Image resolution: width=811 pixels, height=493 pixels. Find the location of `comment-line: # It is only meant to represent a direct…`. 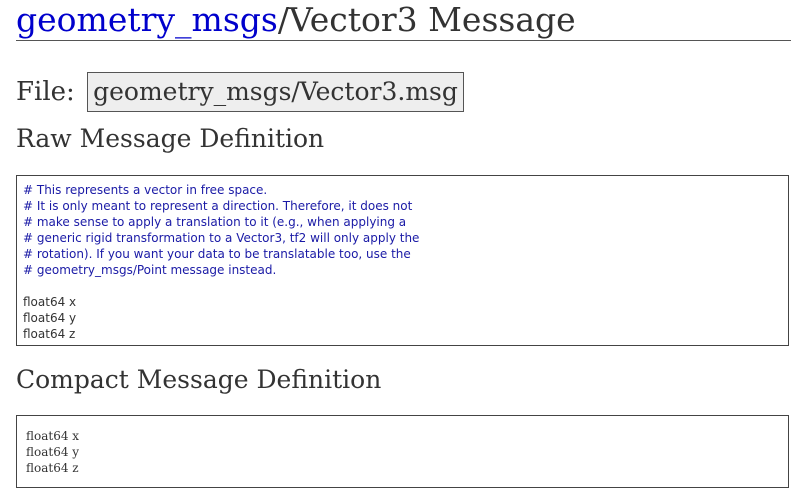

comment-line: # It is only meant to represent a direct… is located at coordinates (218, 206).